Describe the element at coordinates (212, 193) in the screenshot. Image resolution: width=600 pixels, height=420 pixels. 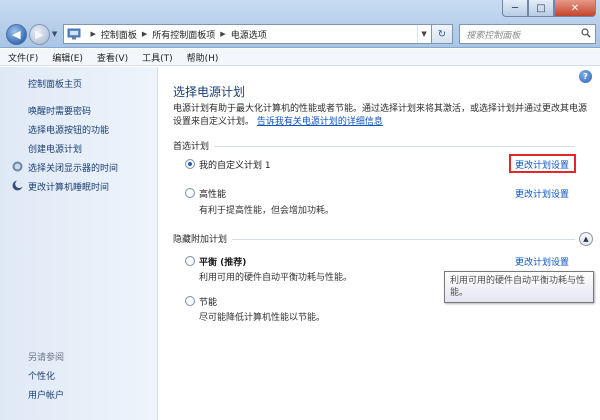
I see `plan-name-high-performance: 高性能` at that location.